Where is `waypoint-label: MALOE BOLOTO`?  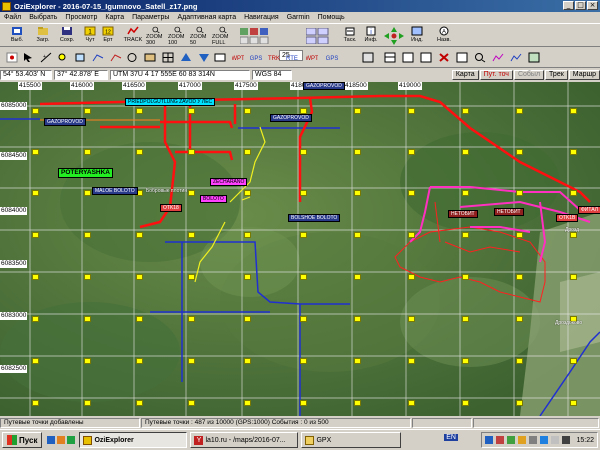
waypoint-label: MALOE BOLOTO is located at coordinates (115, 191).